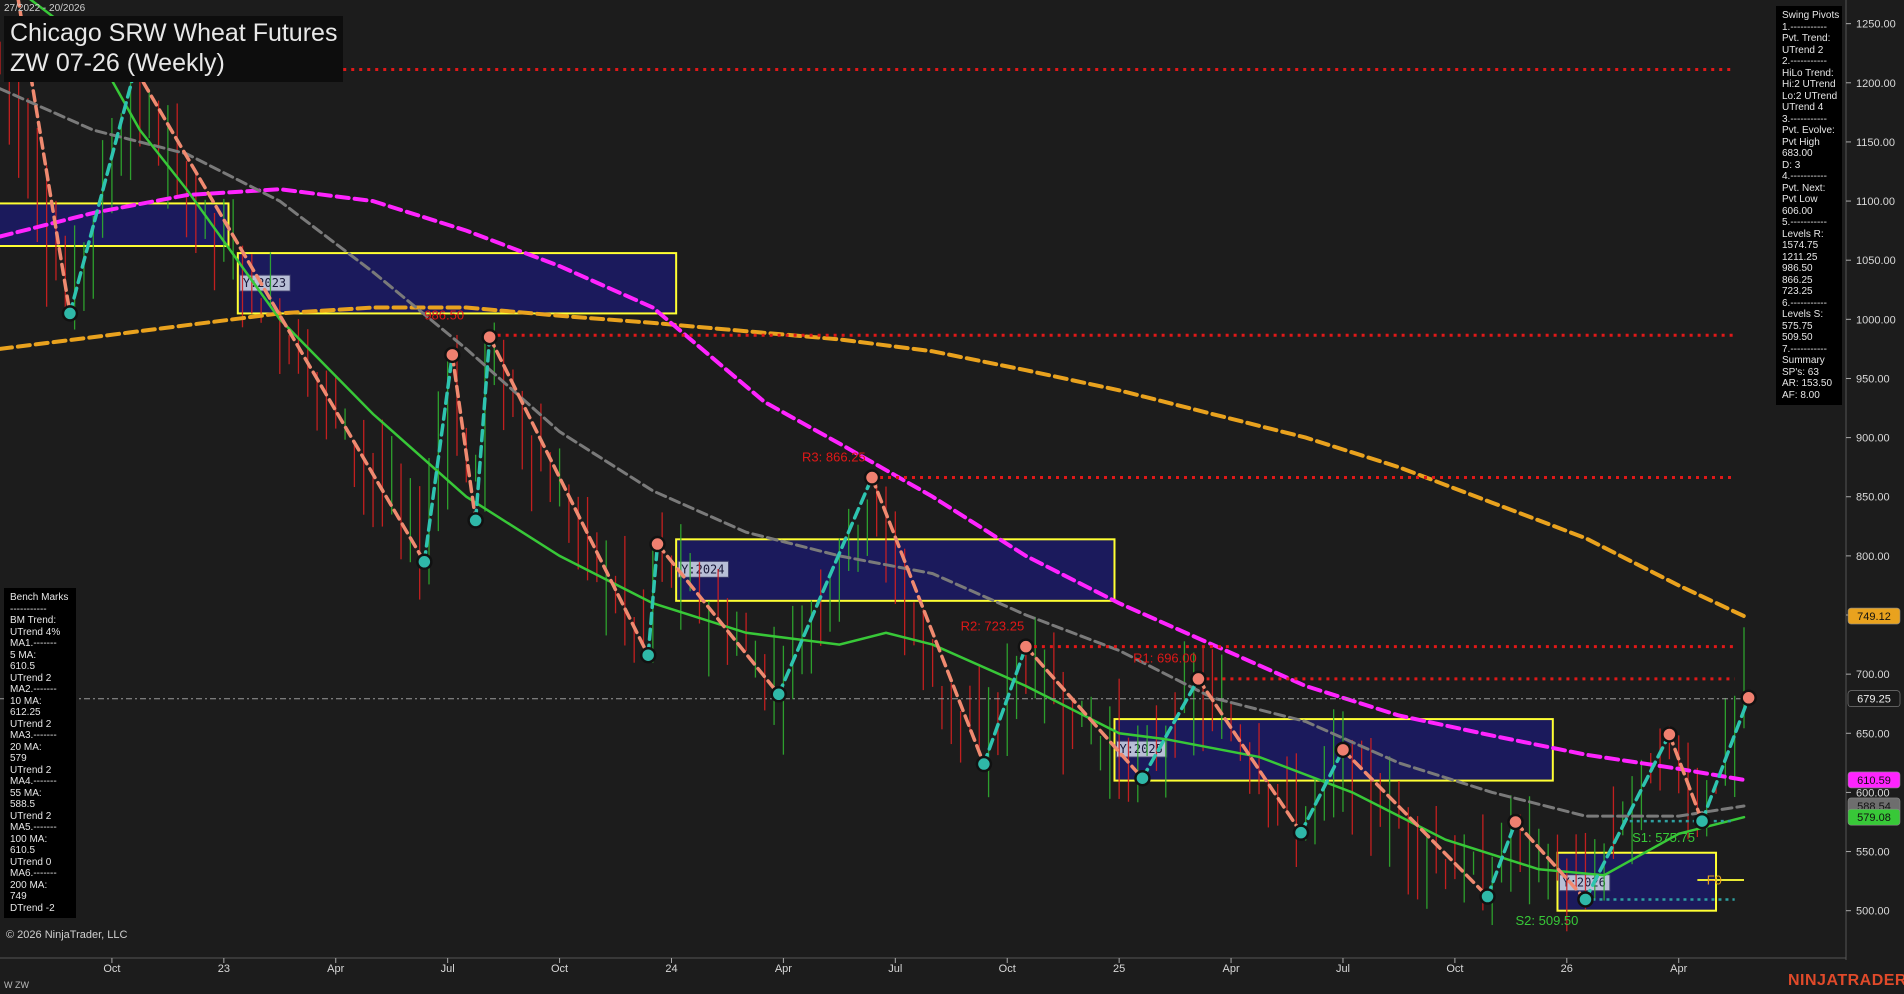 This screenshot has height=994, width=1904. What do you see at coordinates (1165, 657) in the screenshot?
I see `level-label: R1: 696.00` at bounding box center [1165, 657].